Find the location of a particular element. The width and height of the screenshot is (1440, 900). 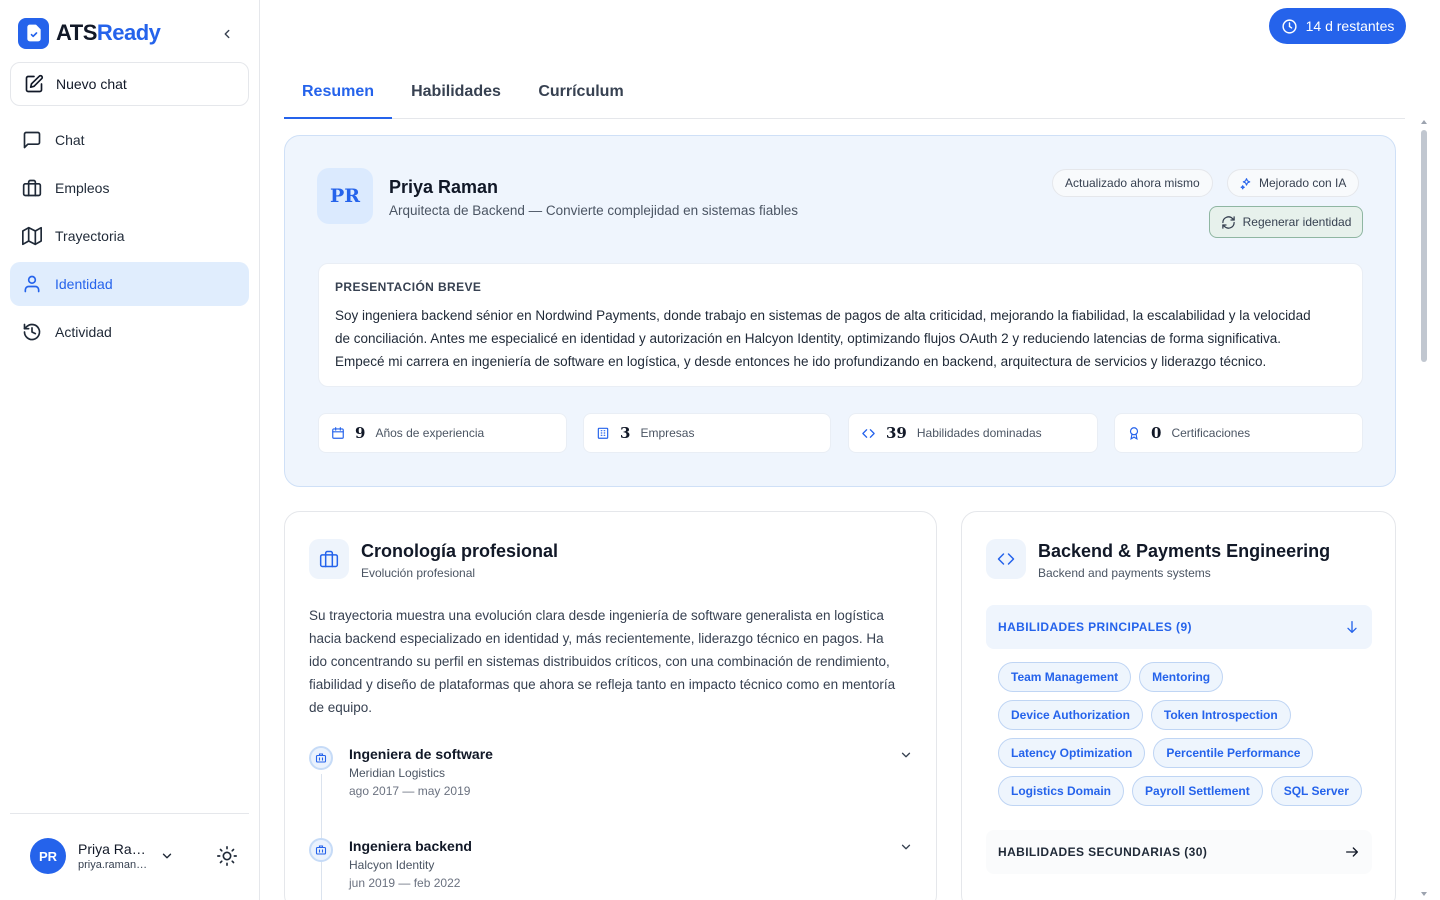

arrow-down-icon is located at coordinates (1352, 627).